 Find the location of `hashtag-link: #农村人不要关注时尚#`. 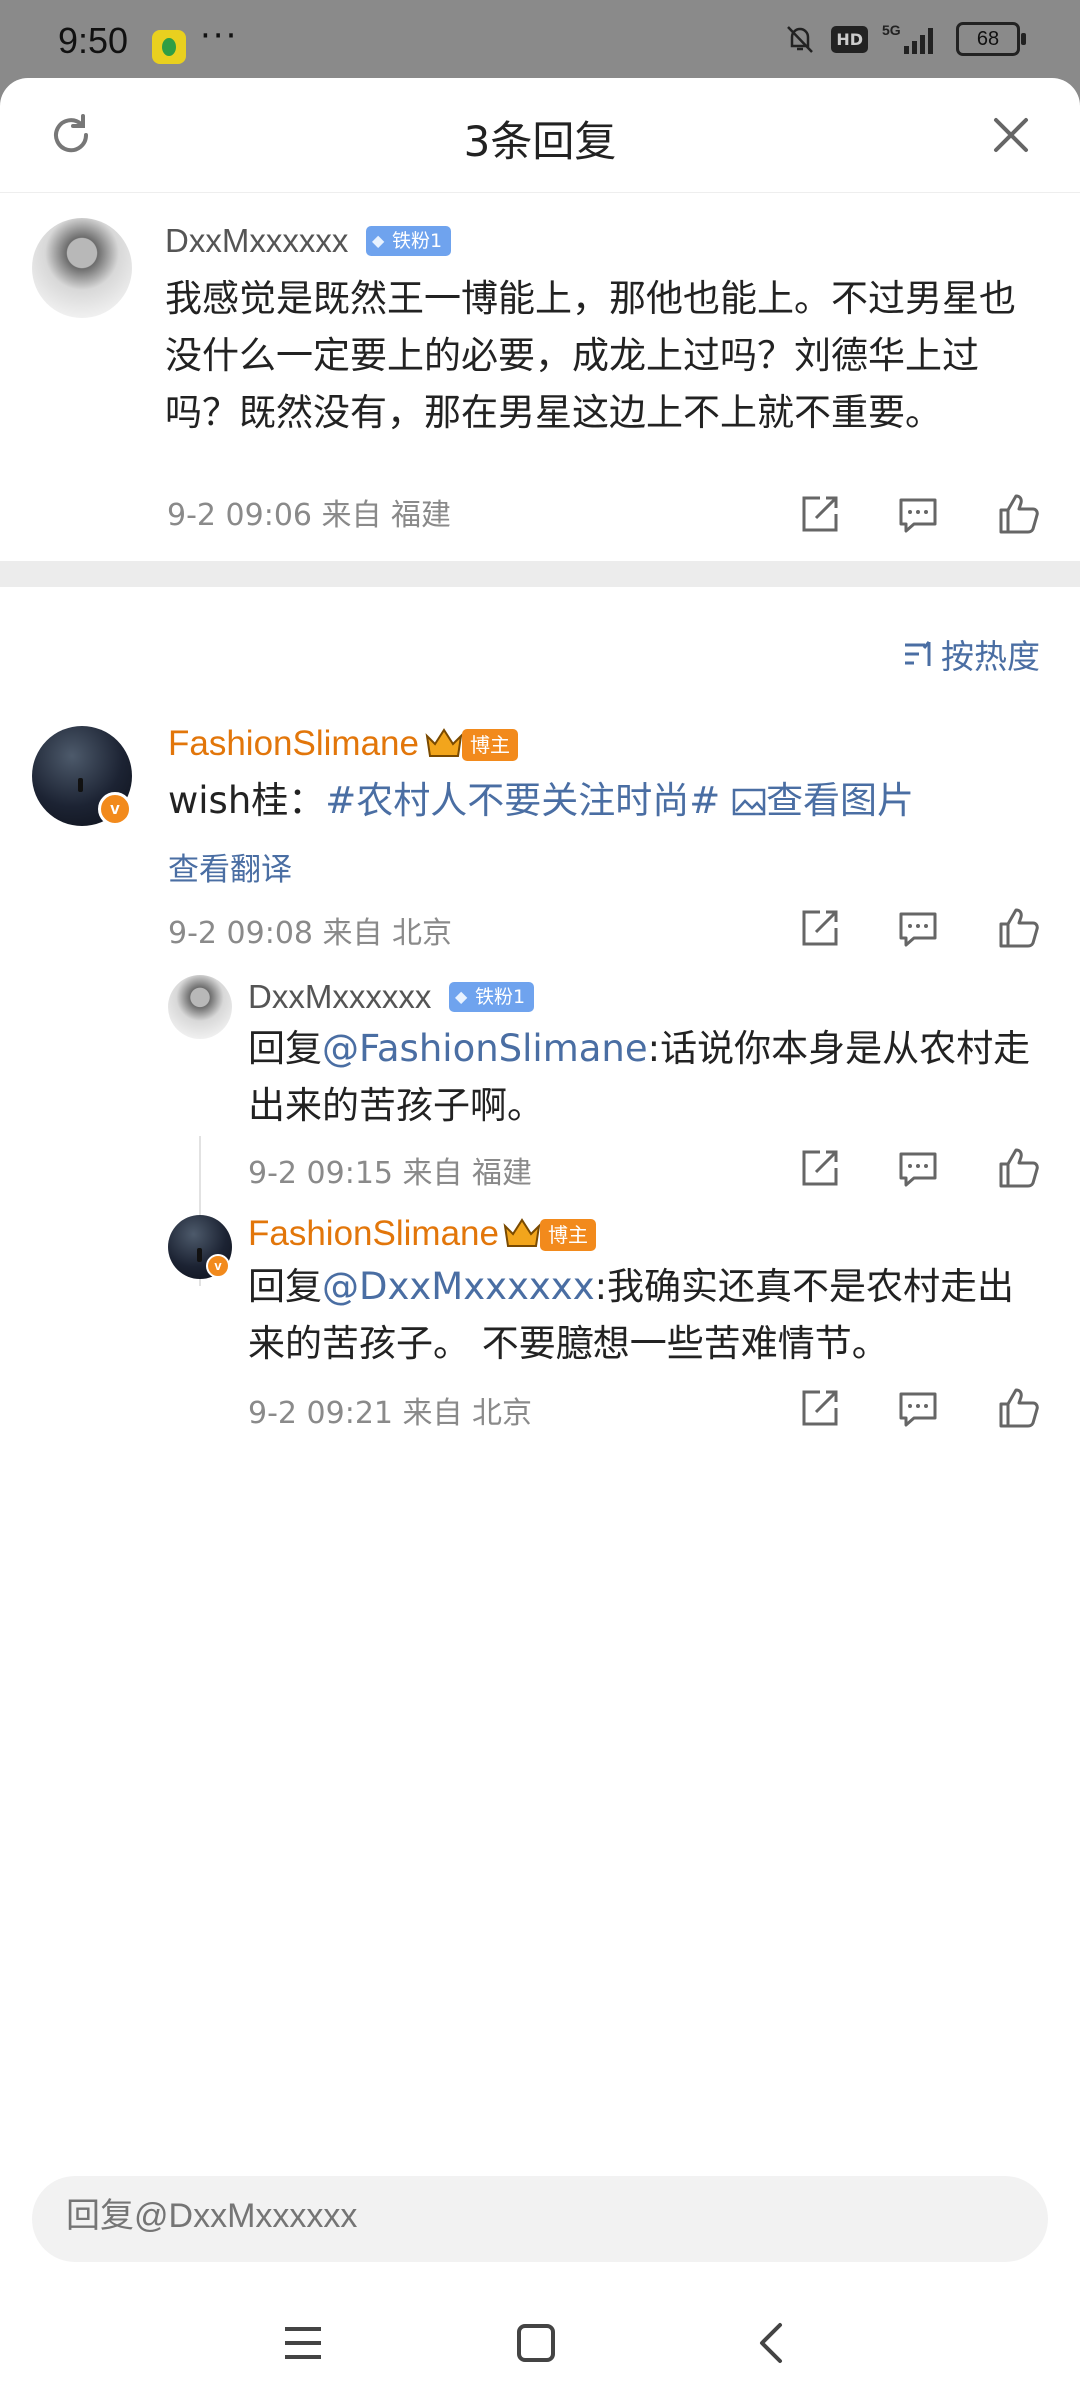

hashtag-link: #农村人不要关注时尚# is located at coordinates (522, 800).